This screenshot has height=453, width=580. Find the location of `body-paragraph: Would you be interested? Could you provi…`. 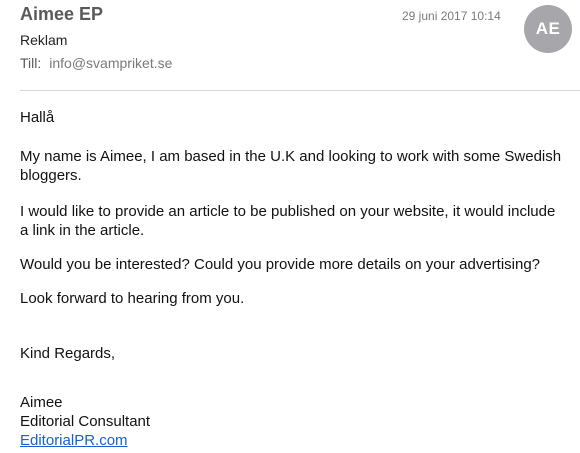

body-paragraph: Would you be interested? Could you provi… is located at coordinates (280, 264).